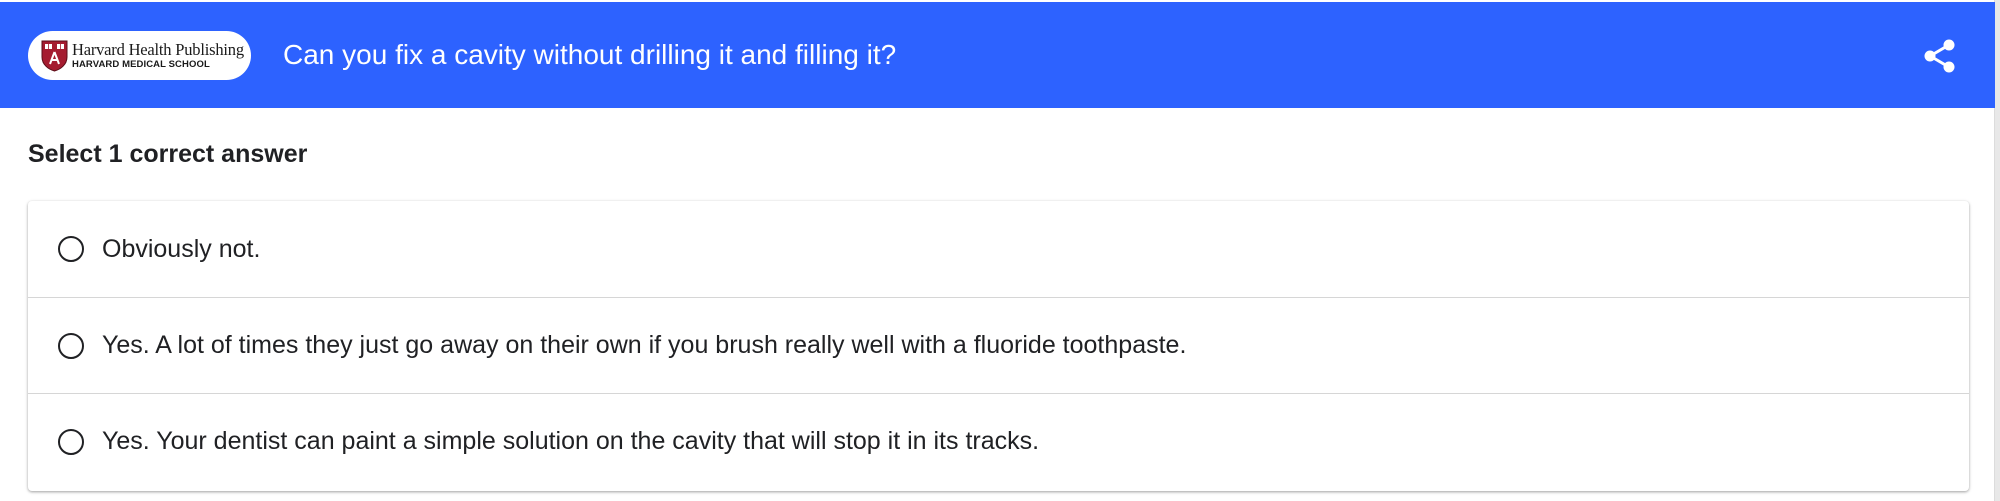 This screenshot has width=2000, height=501. Describe the element at coordinates (181, 248) in the screenshot. I see `answer-option-label: Obviously not.` at that location.